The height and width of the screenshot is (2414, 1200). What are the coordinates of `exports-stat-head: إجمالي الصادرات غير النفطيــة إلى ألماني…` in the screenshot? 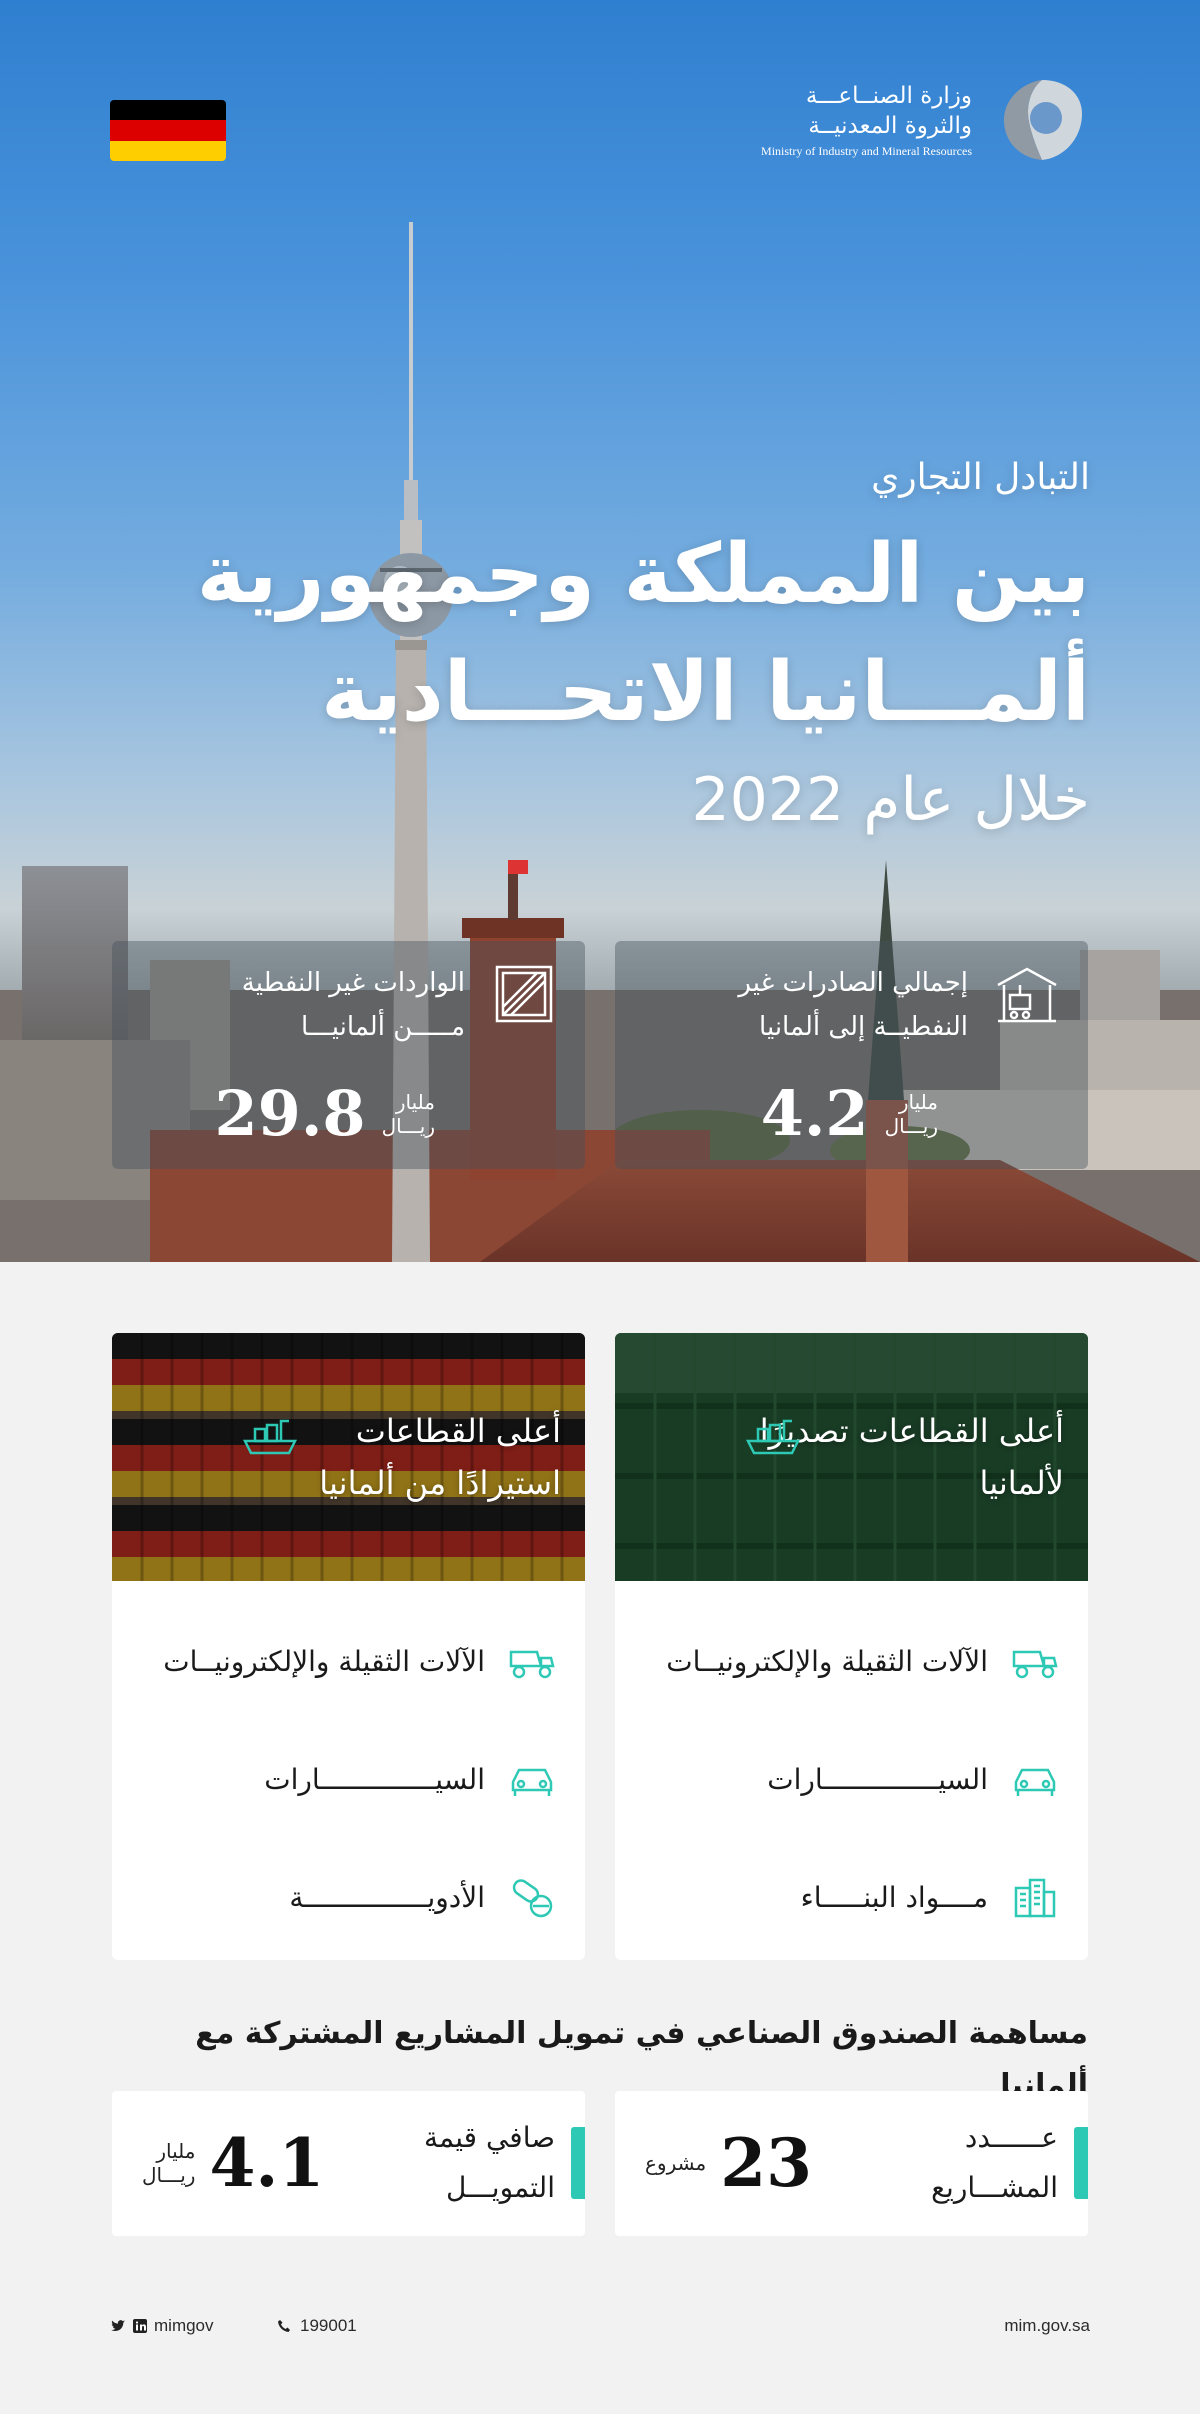 It's located at (899, 1005).